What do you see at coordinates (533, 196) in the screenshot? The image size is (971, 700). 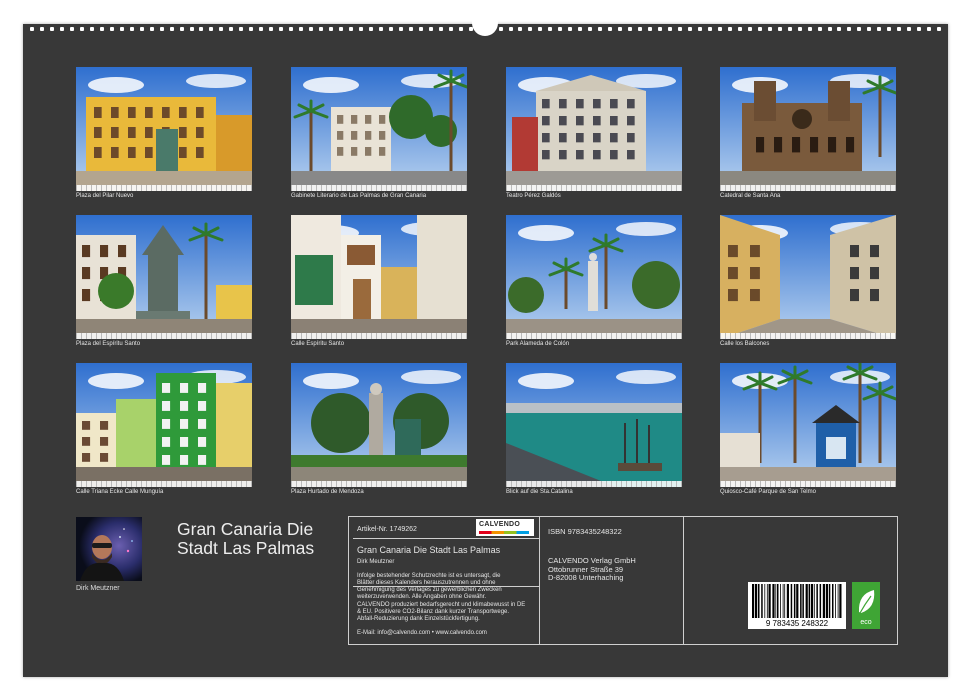 I see `photo-caption: Teatro Pérez Galdós` at bounding box center [533, 196].